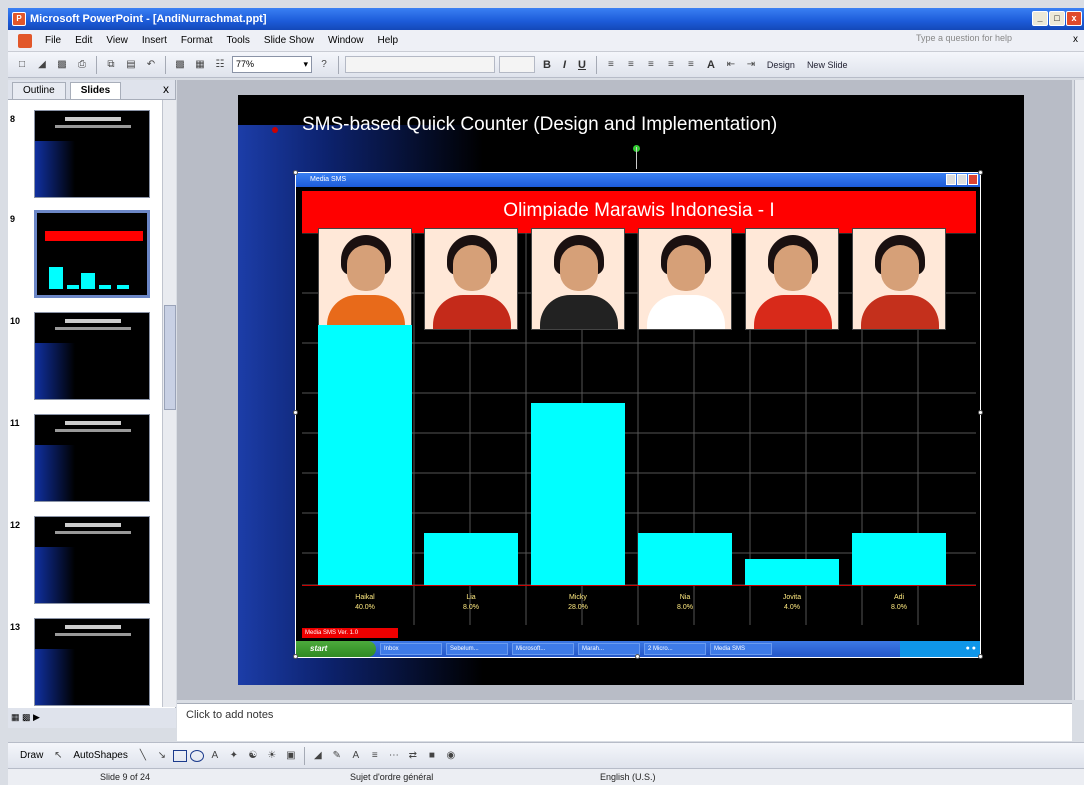 Image resolution: width=1084 pixels, height=785 pixels. I want to click on thumbnail-list: 8 9 10 11 12 13, so click(92, 404).